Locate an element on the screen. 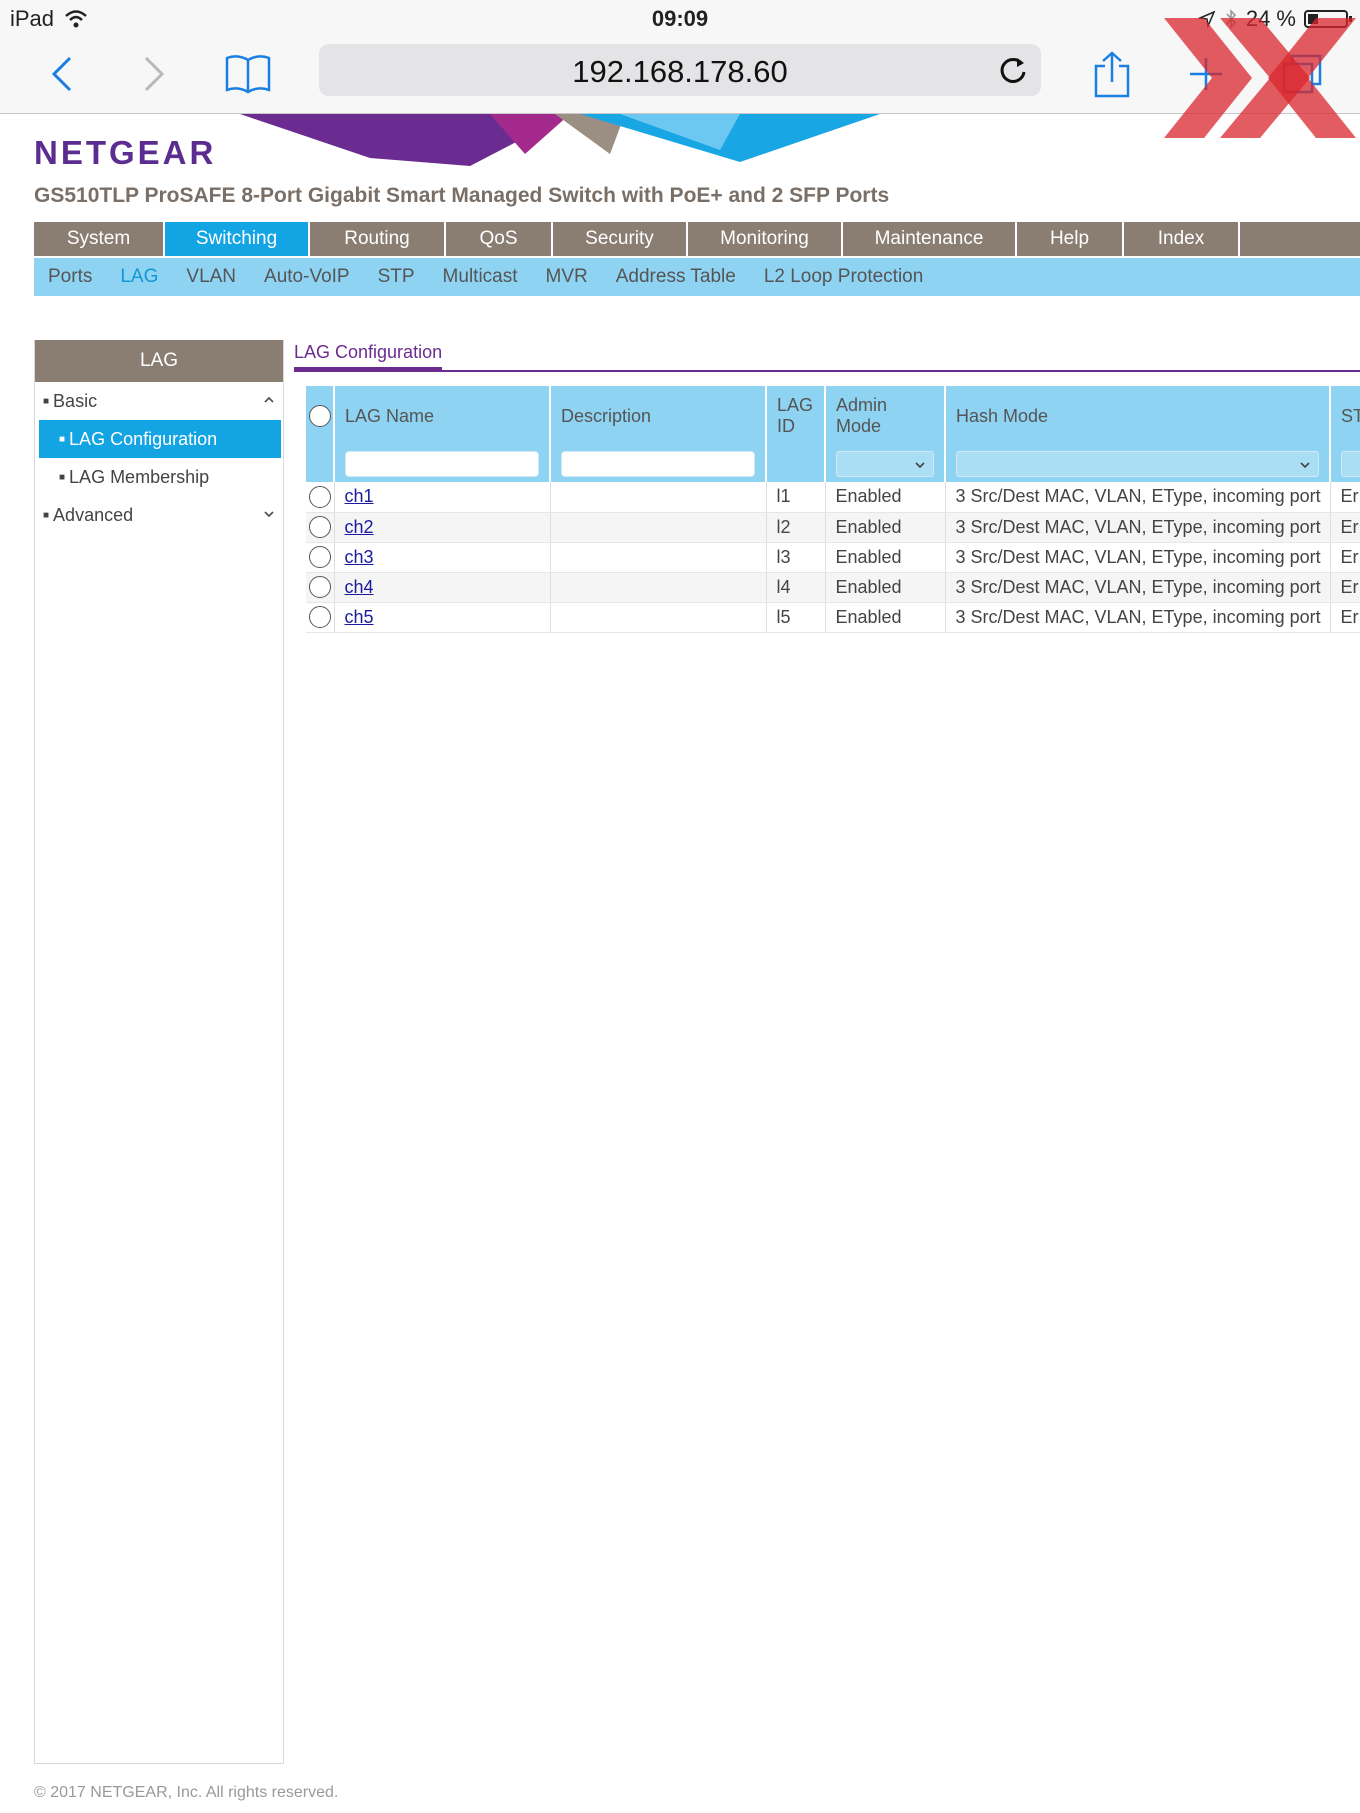  bookmarks-button is located at coordinates (248, 74).